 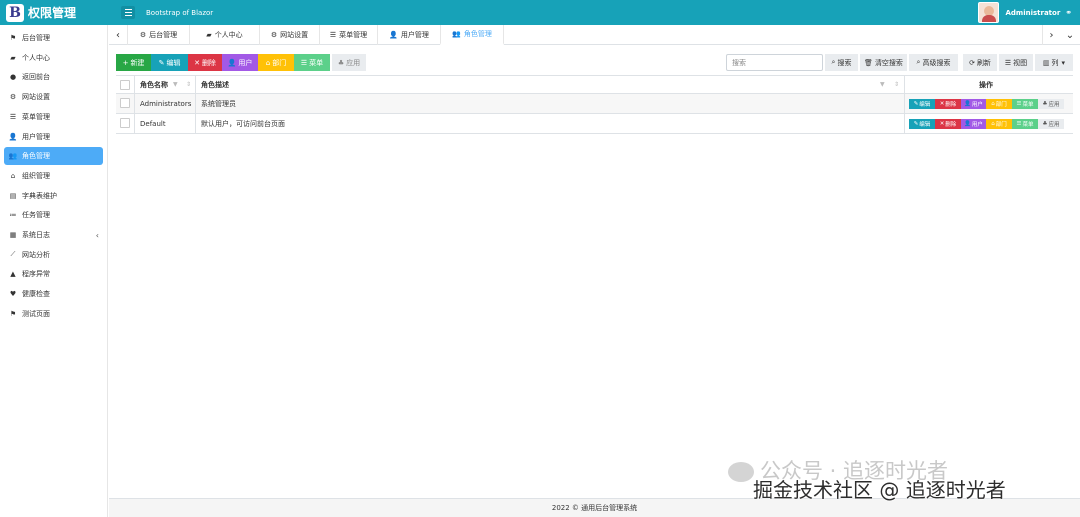 What do you see at coordinates (53, 314) in the screenshot?
I see `sidebar-item: ⚑ 测试页面` at bounding box center [53, 314].